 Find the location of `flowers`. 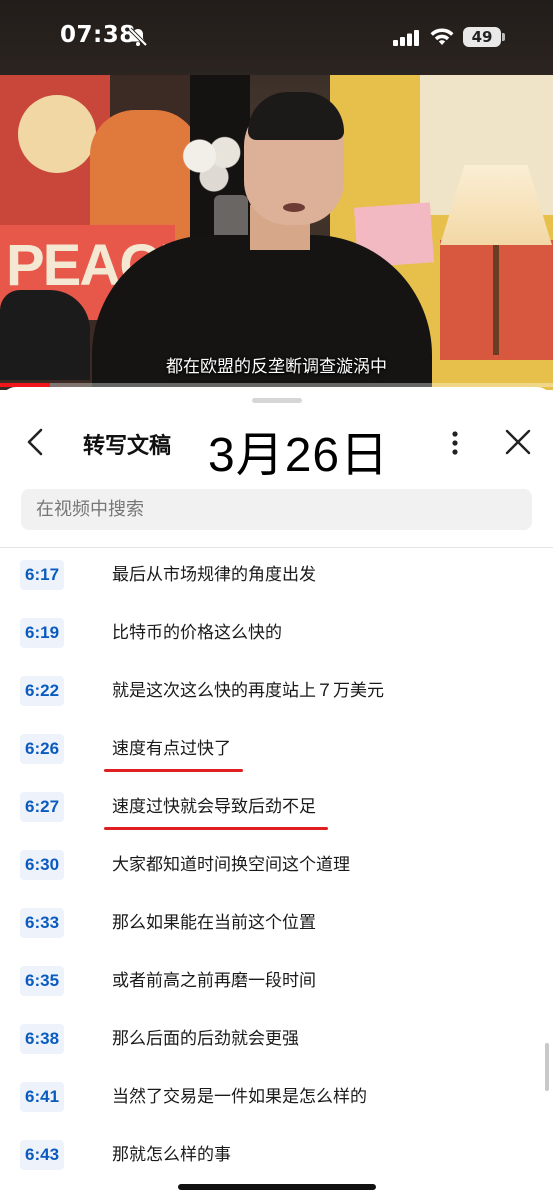

flowers is located at coordinates (214, 163).